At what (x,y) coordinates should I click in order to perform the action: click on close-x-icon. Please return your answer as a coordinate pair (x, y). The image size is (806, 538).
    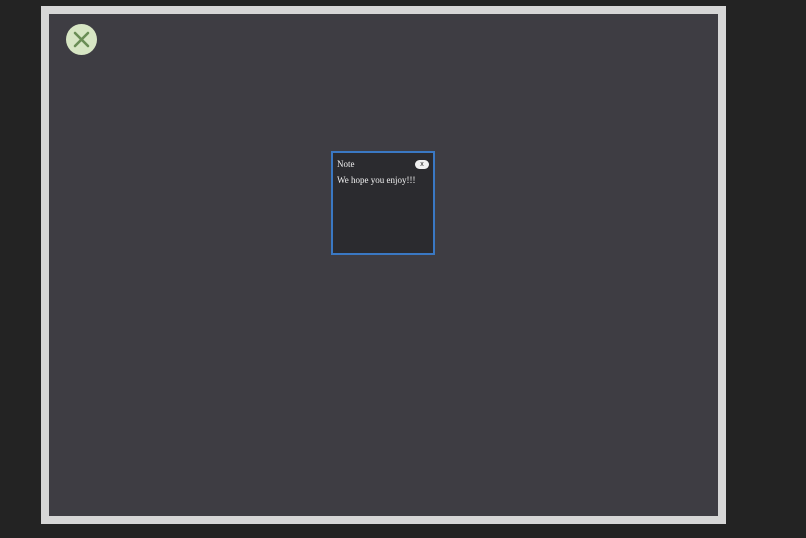
    Looking at the image, I should click on (81, 39).